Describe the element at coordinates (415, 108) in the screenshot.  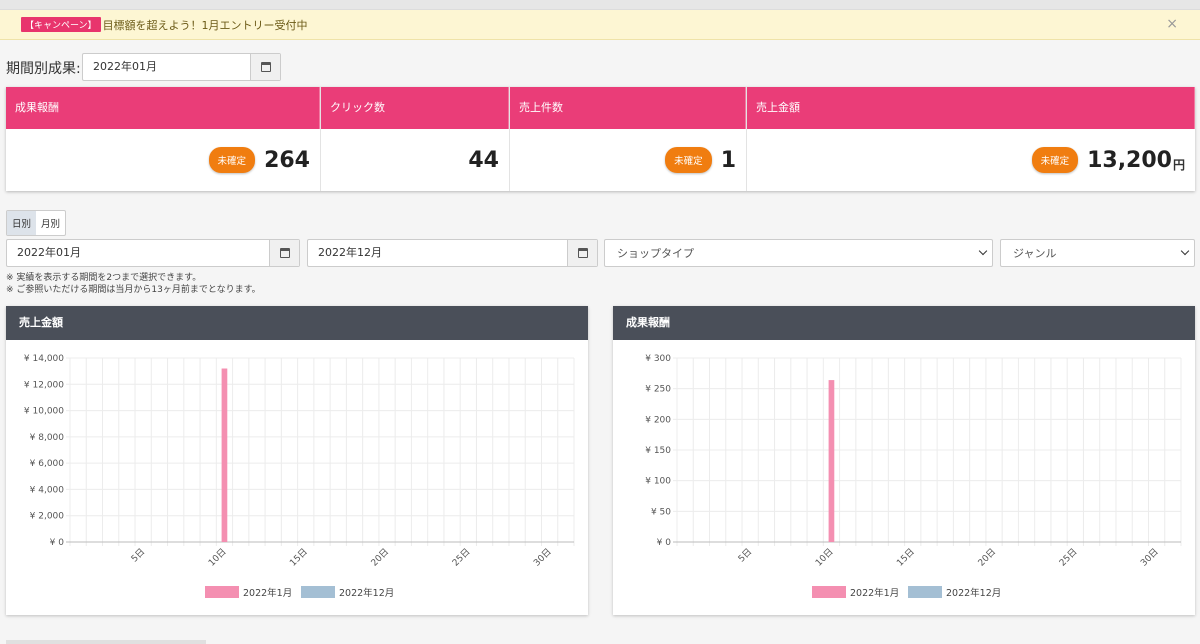
I see `stat-header: クリック数` at that location.